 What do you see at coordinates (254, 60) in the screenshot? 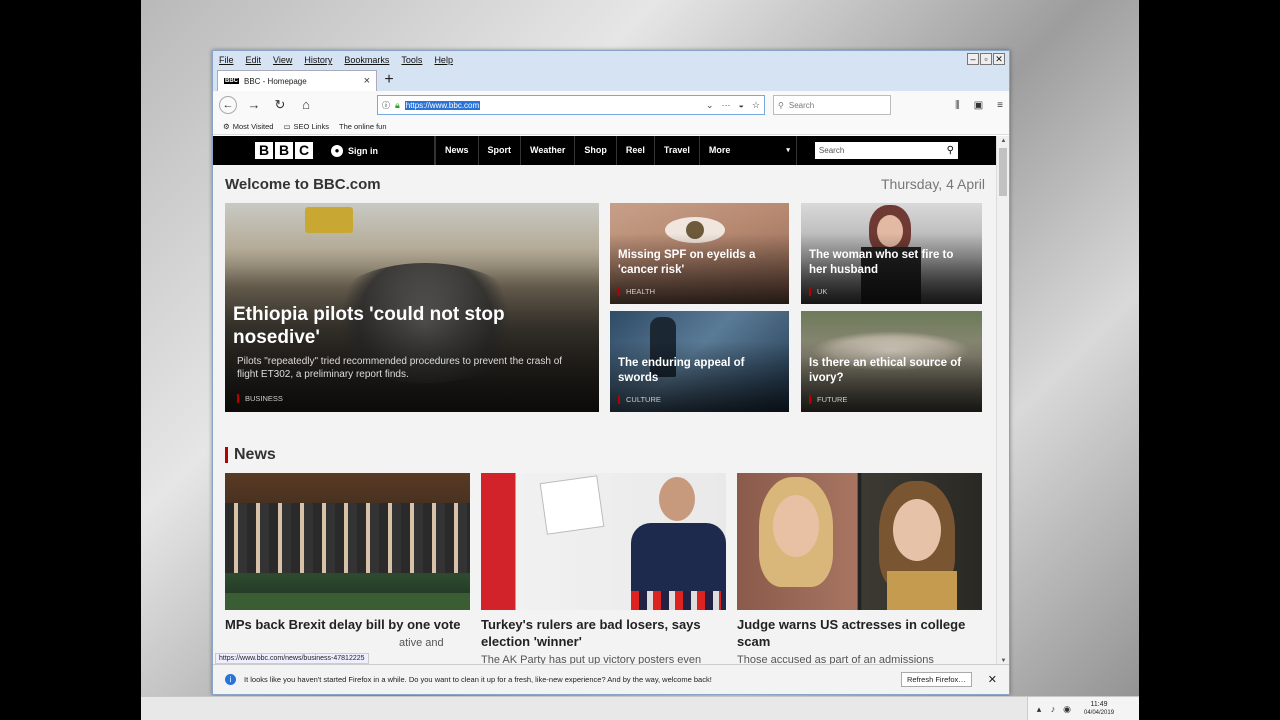
I see `menu-edit: Edit` at bounding box center [254, 60].